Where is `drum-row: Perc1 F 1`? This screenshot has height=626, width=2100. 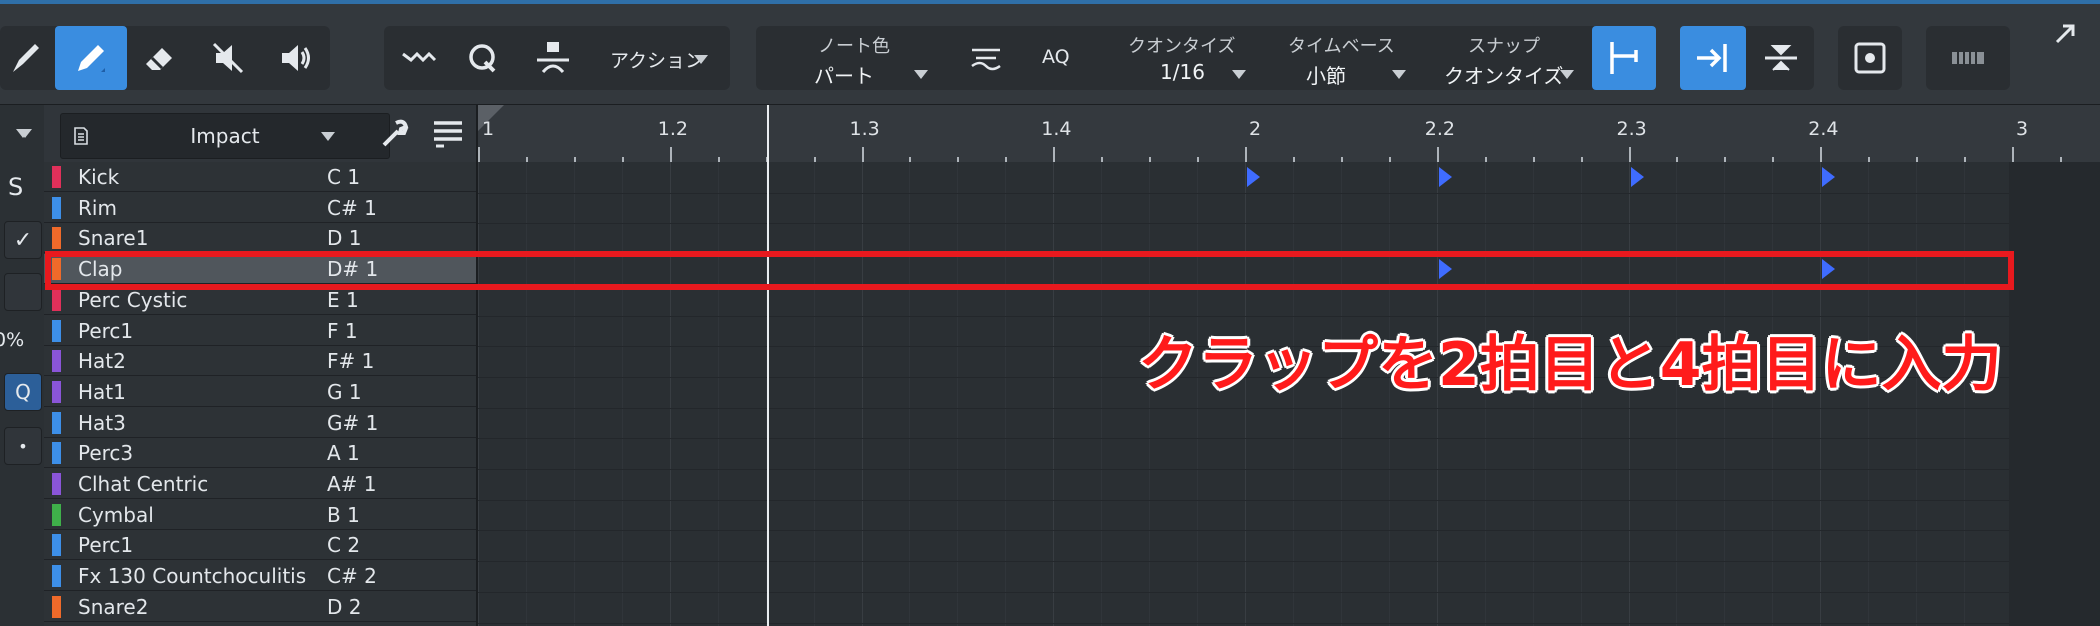 drum-row: Perc1 F 1 is located at coordinates (261, 331).